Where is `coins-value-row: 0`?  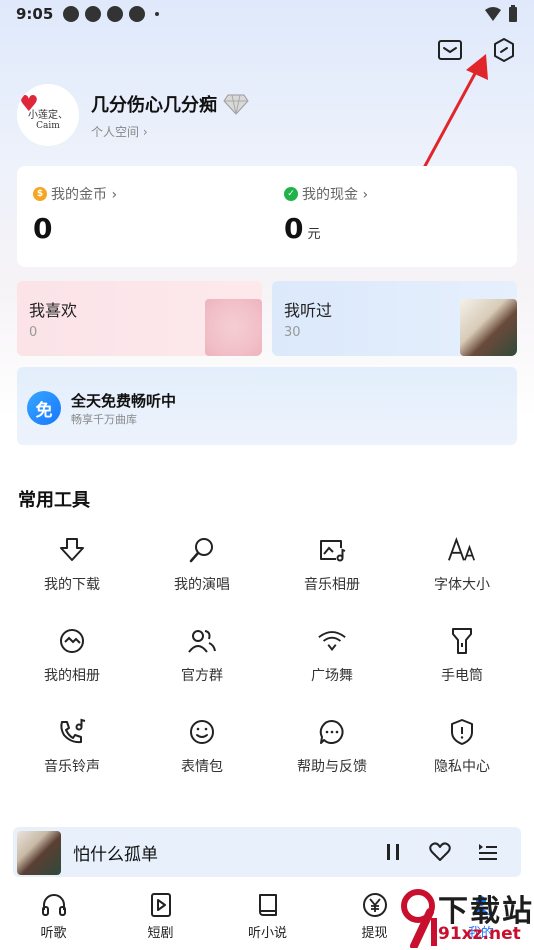 coins-value-row: 0 is located at coordinates (75, 228).